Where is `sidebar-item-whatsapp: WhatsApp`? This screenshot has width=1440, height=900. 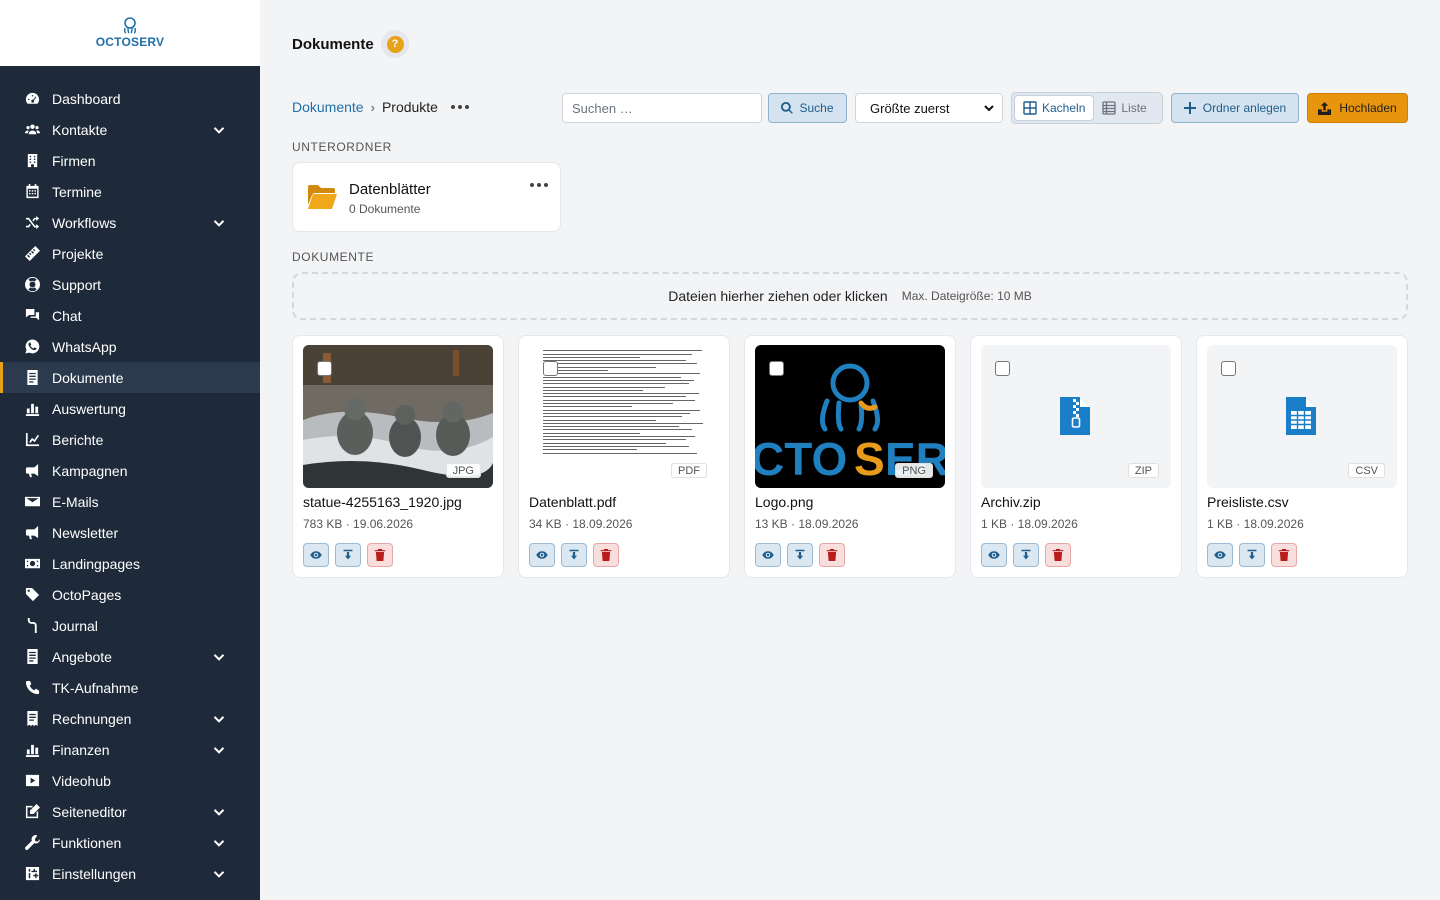 sidebar-item-whatsapp: WhatsApp is located at coordinates (130, 346).